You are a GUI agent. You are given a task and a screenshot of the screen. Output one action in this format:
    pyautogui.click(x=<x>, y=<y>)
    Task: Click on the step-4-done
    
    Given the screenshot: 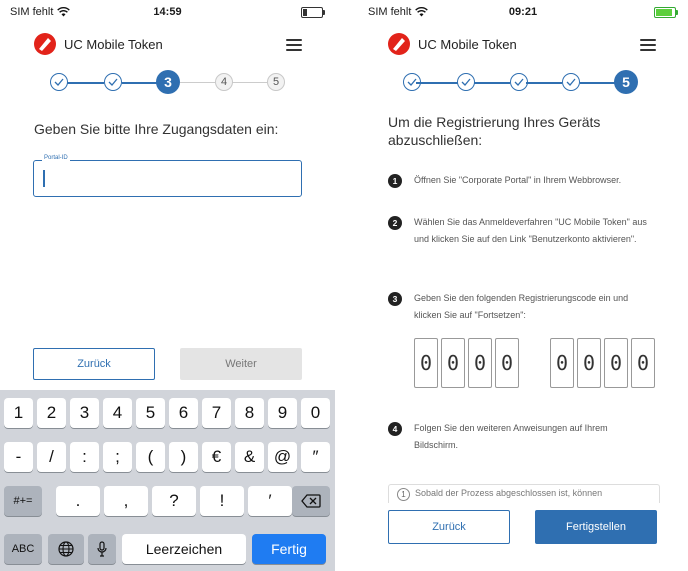 What is the action you would take?
    pyautogui.click(x=571, y=82)
    